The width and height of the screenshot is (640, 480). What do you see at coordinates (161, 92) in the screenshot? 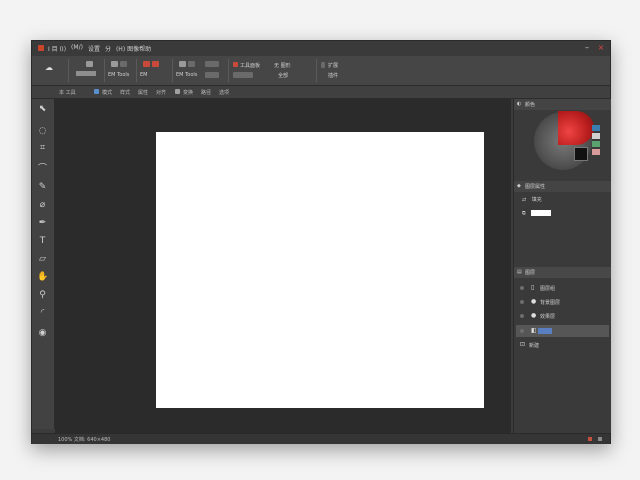
I see `option-item: 对齐` at bounding box center [161, 92].